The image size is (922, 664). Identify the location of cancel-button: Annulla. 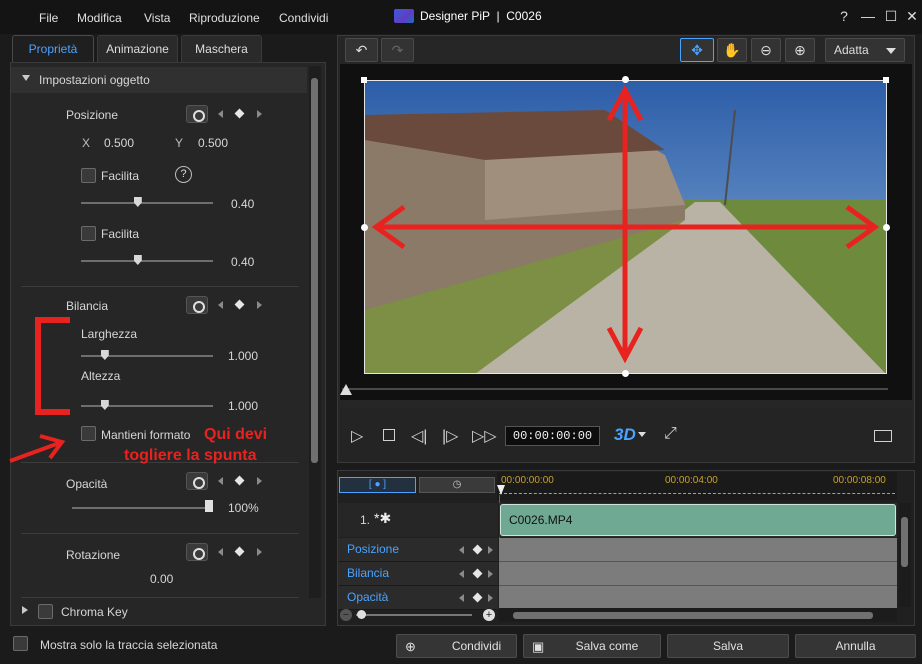
(855, 646).